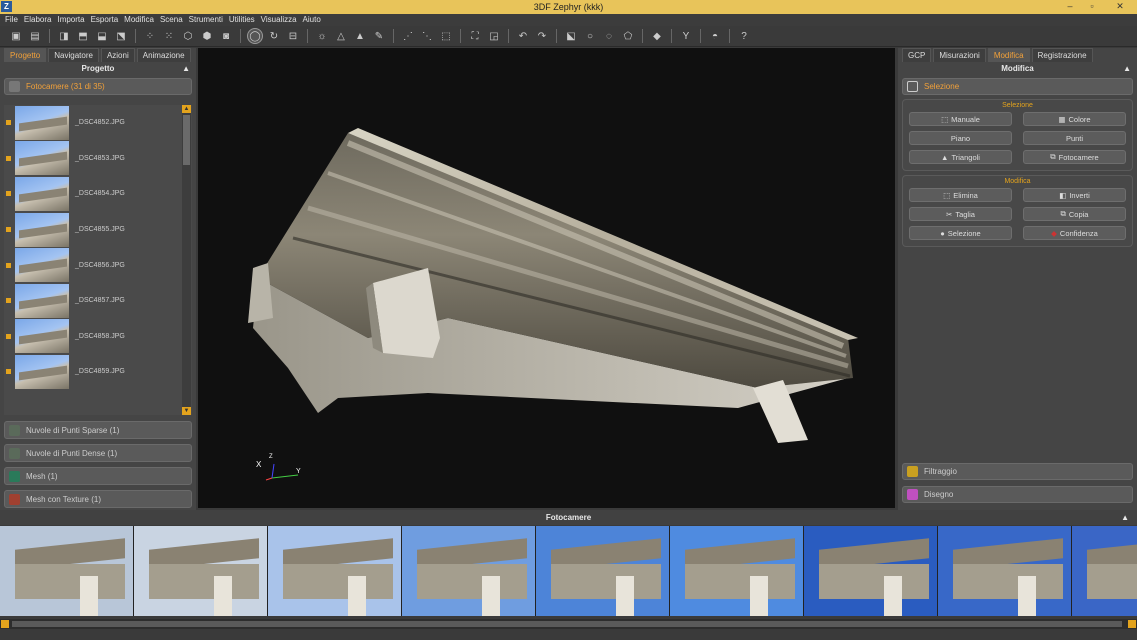  What do you see at coordinates (107, 20) in the screenshot?
I see `menu-esporta: Esporta` at bounding box center [107, 20].